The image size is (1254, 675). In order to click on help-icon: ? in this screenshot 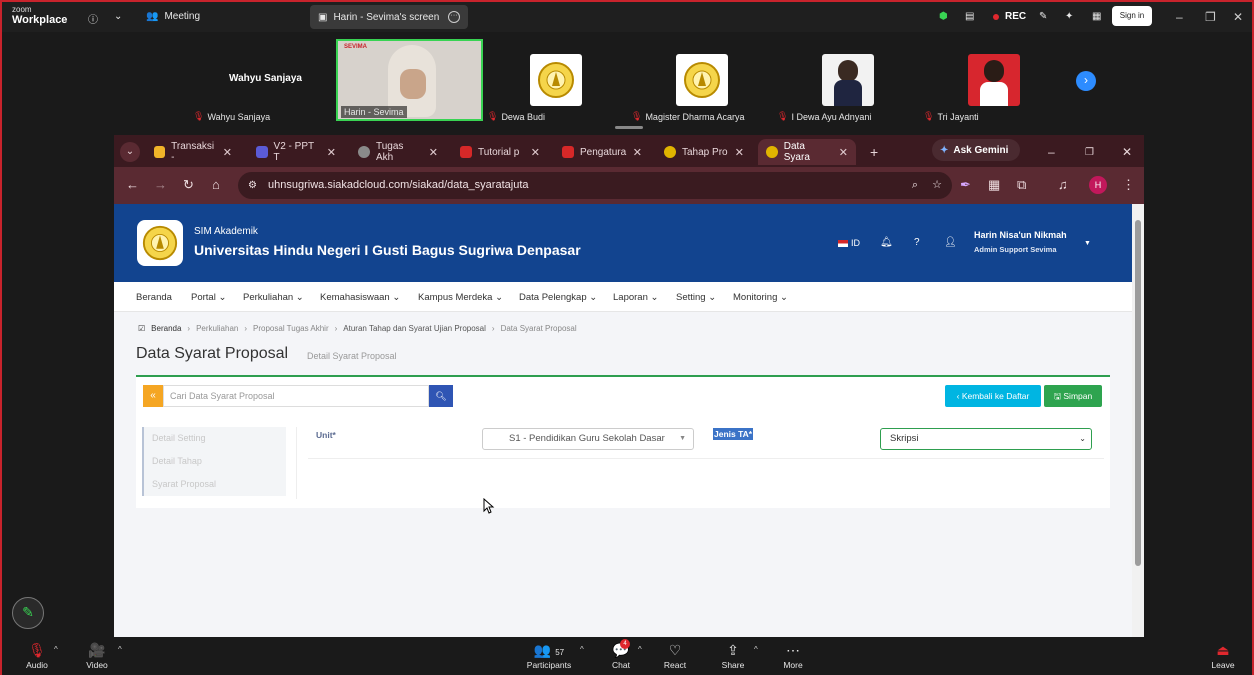, I will do `click(917, 242)`.